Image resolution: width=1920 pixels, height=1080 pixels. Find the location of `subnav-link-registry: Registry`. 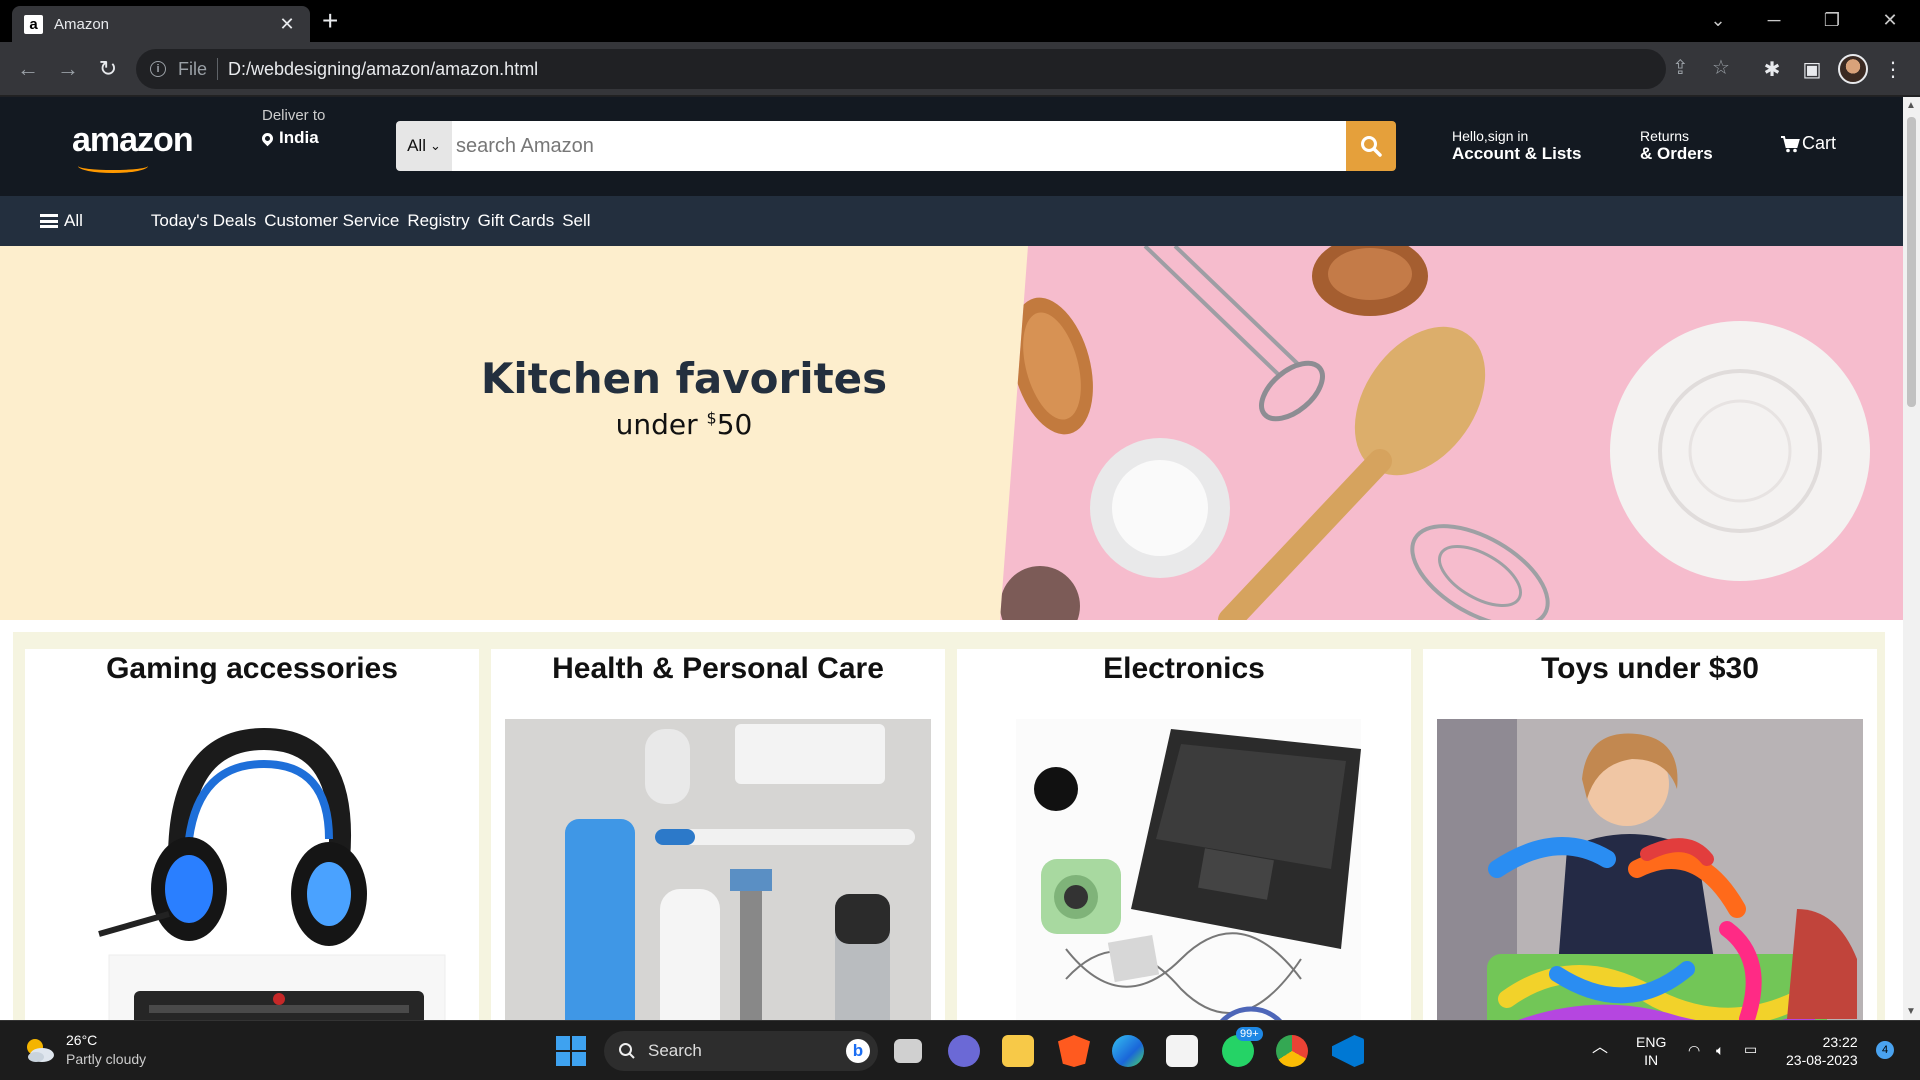

subnav-link-registry: Registry is located at coordinates (438, 221).